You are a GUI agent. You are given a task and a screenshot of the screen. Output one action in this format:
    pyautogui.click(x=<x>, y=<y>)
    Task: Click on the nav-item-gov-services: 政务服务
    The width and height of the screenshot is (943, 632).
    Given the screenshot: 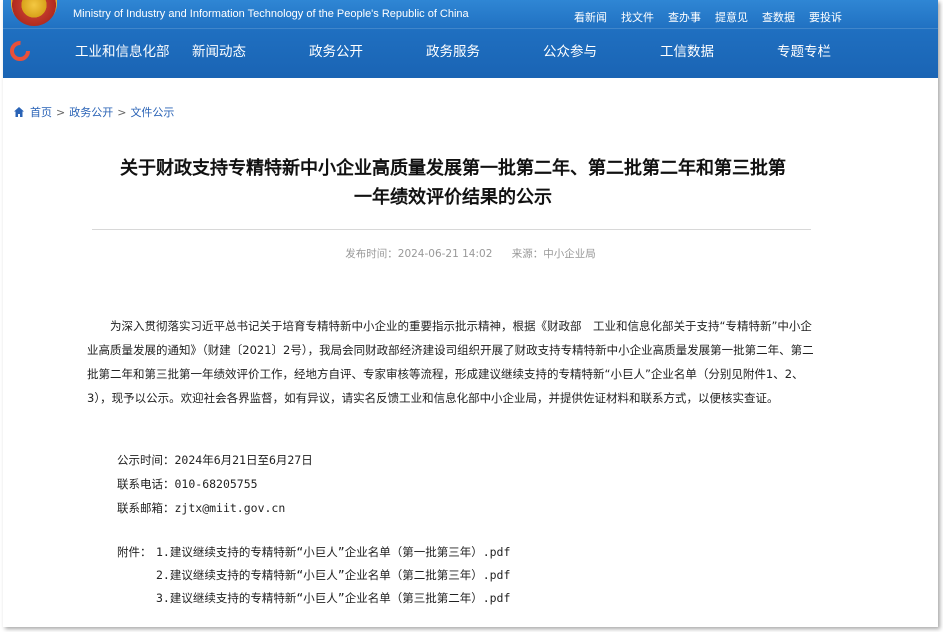 What is the action you would take?
    pyautogui.click(x=484, y=50)
    